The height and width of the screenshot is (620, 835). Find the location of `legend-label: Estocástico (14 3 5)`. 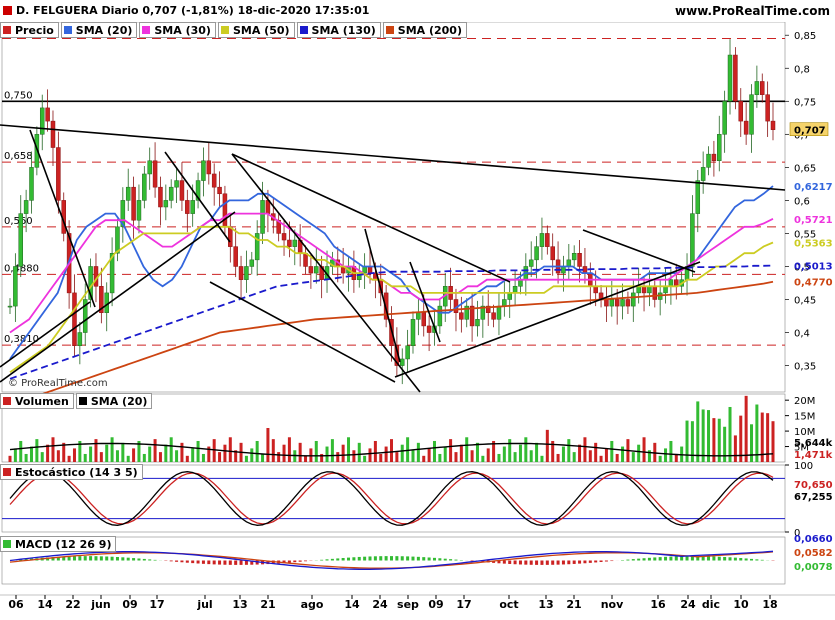

legend-label: Estocástico (14 3 5) is located at coordinates (76, 472).